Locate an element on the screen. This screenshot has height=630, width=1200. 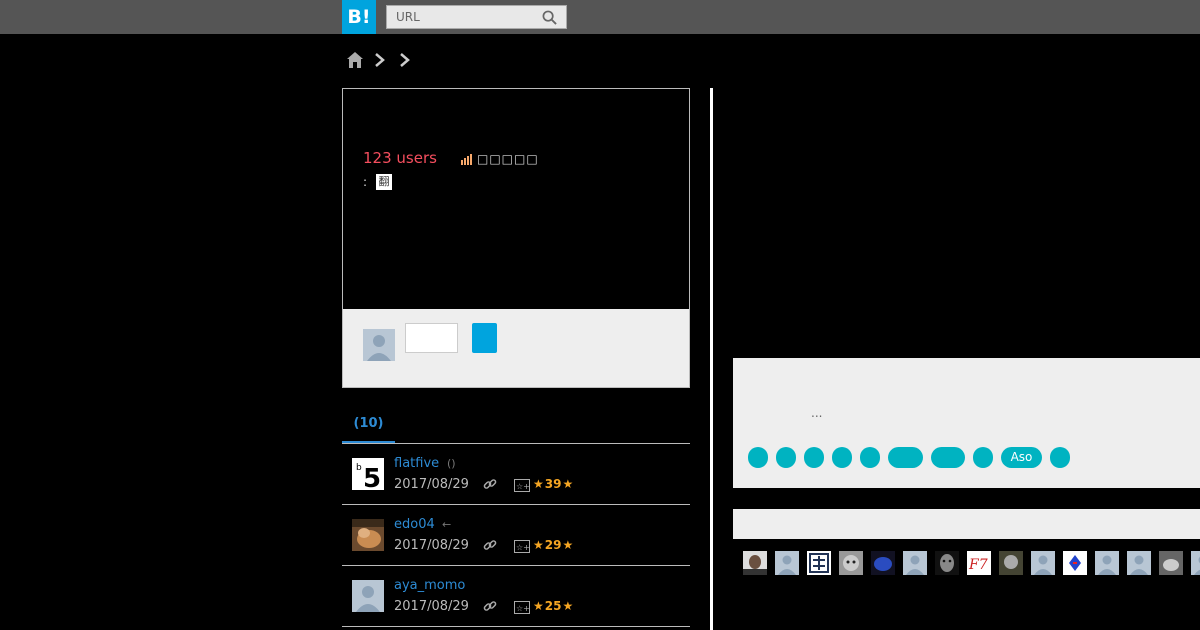
face-avatar-icon is located at coordinates (947, 563).